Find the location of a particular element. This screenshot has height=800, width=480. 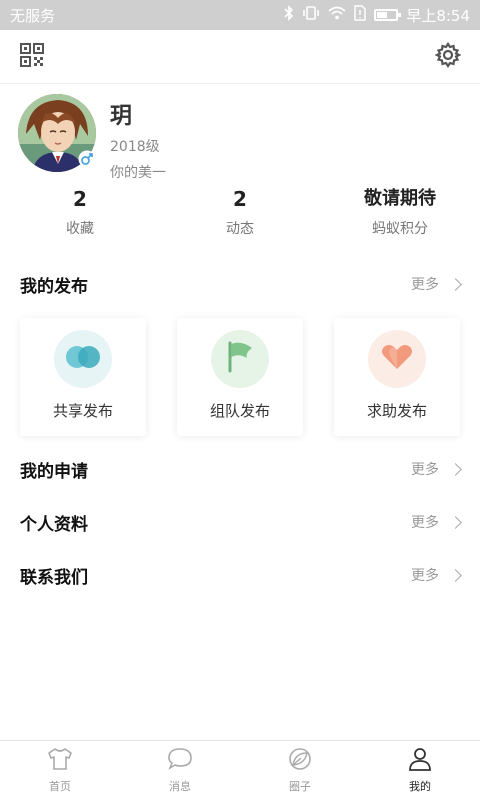

carrier-label: 无服务 is located at coordinates (33, 15).